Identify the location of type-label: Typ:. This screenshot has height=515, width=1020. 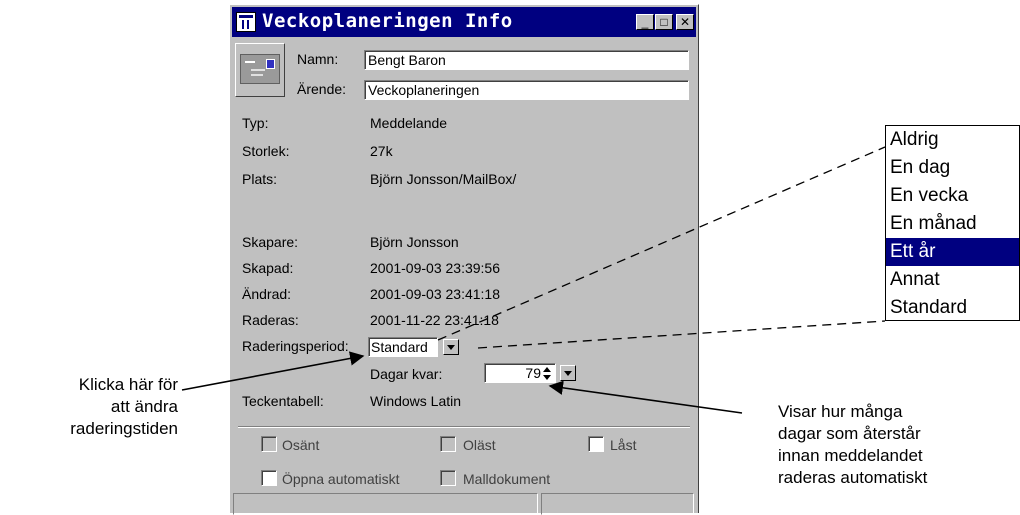
(255, 123).